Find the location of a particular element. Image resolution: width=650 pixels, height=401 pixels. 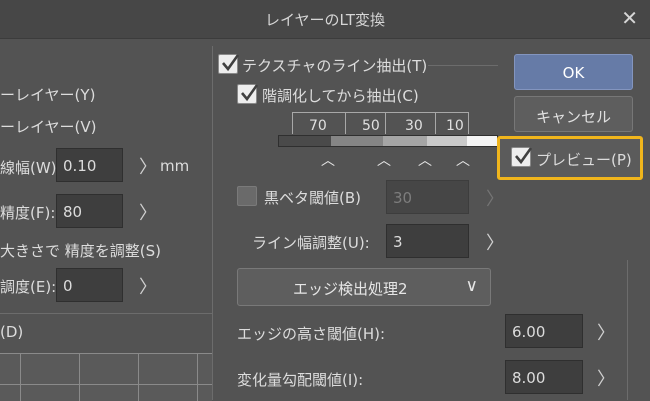

gradient-input: 8.00 is located at coordinates (544, 377).